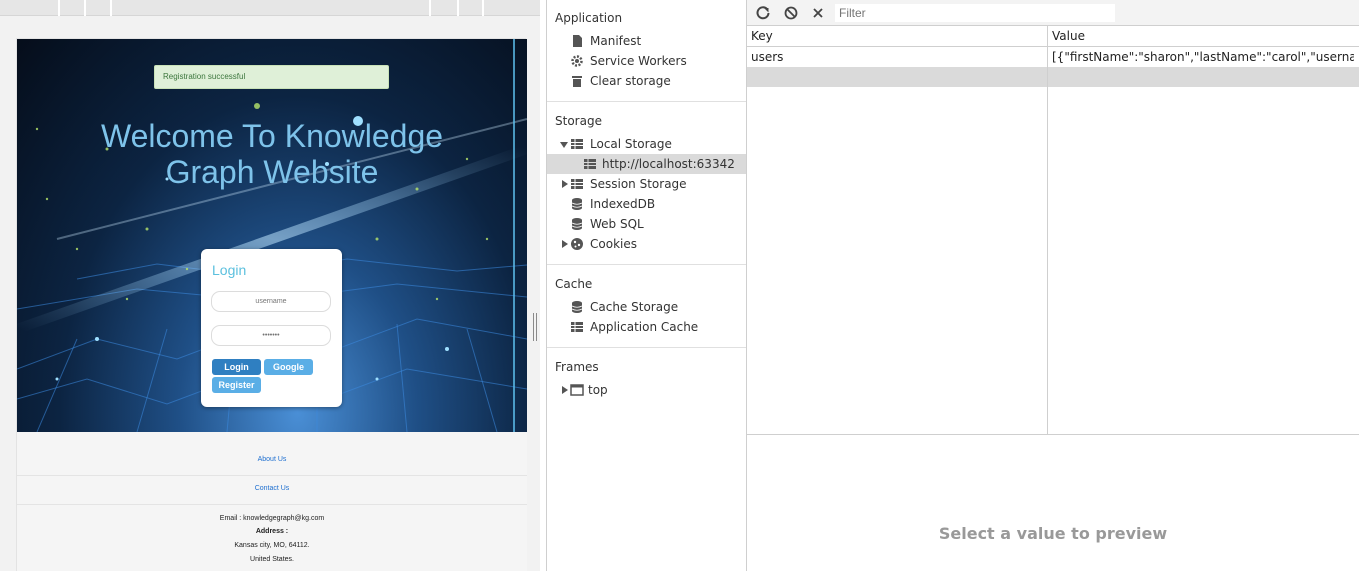 This screenshot has height=571, width=1359. Describe the element at coordinates (1068, 36) in the screenshot. I see `column-header-value: Value` at that location.